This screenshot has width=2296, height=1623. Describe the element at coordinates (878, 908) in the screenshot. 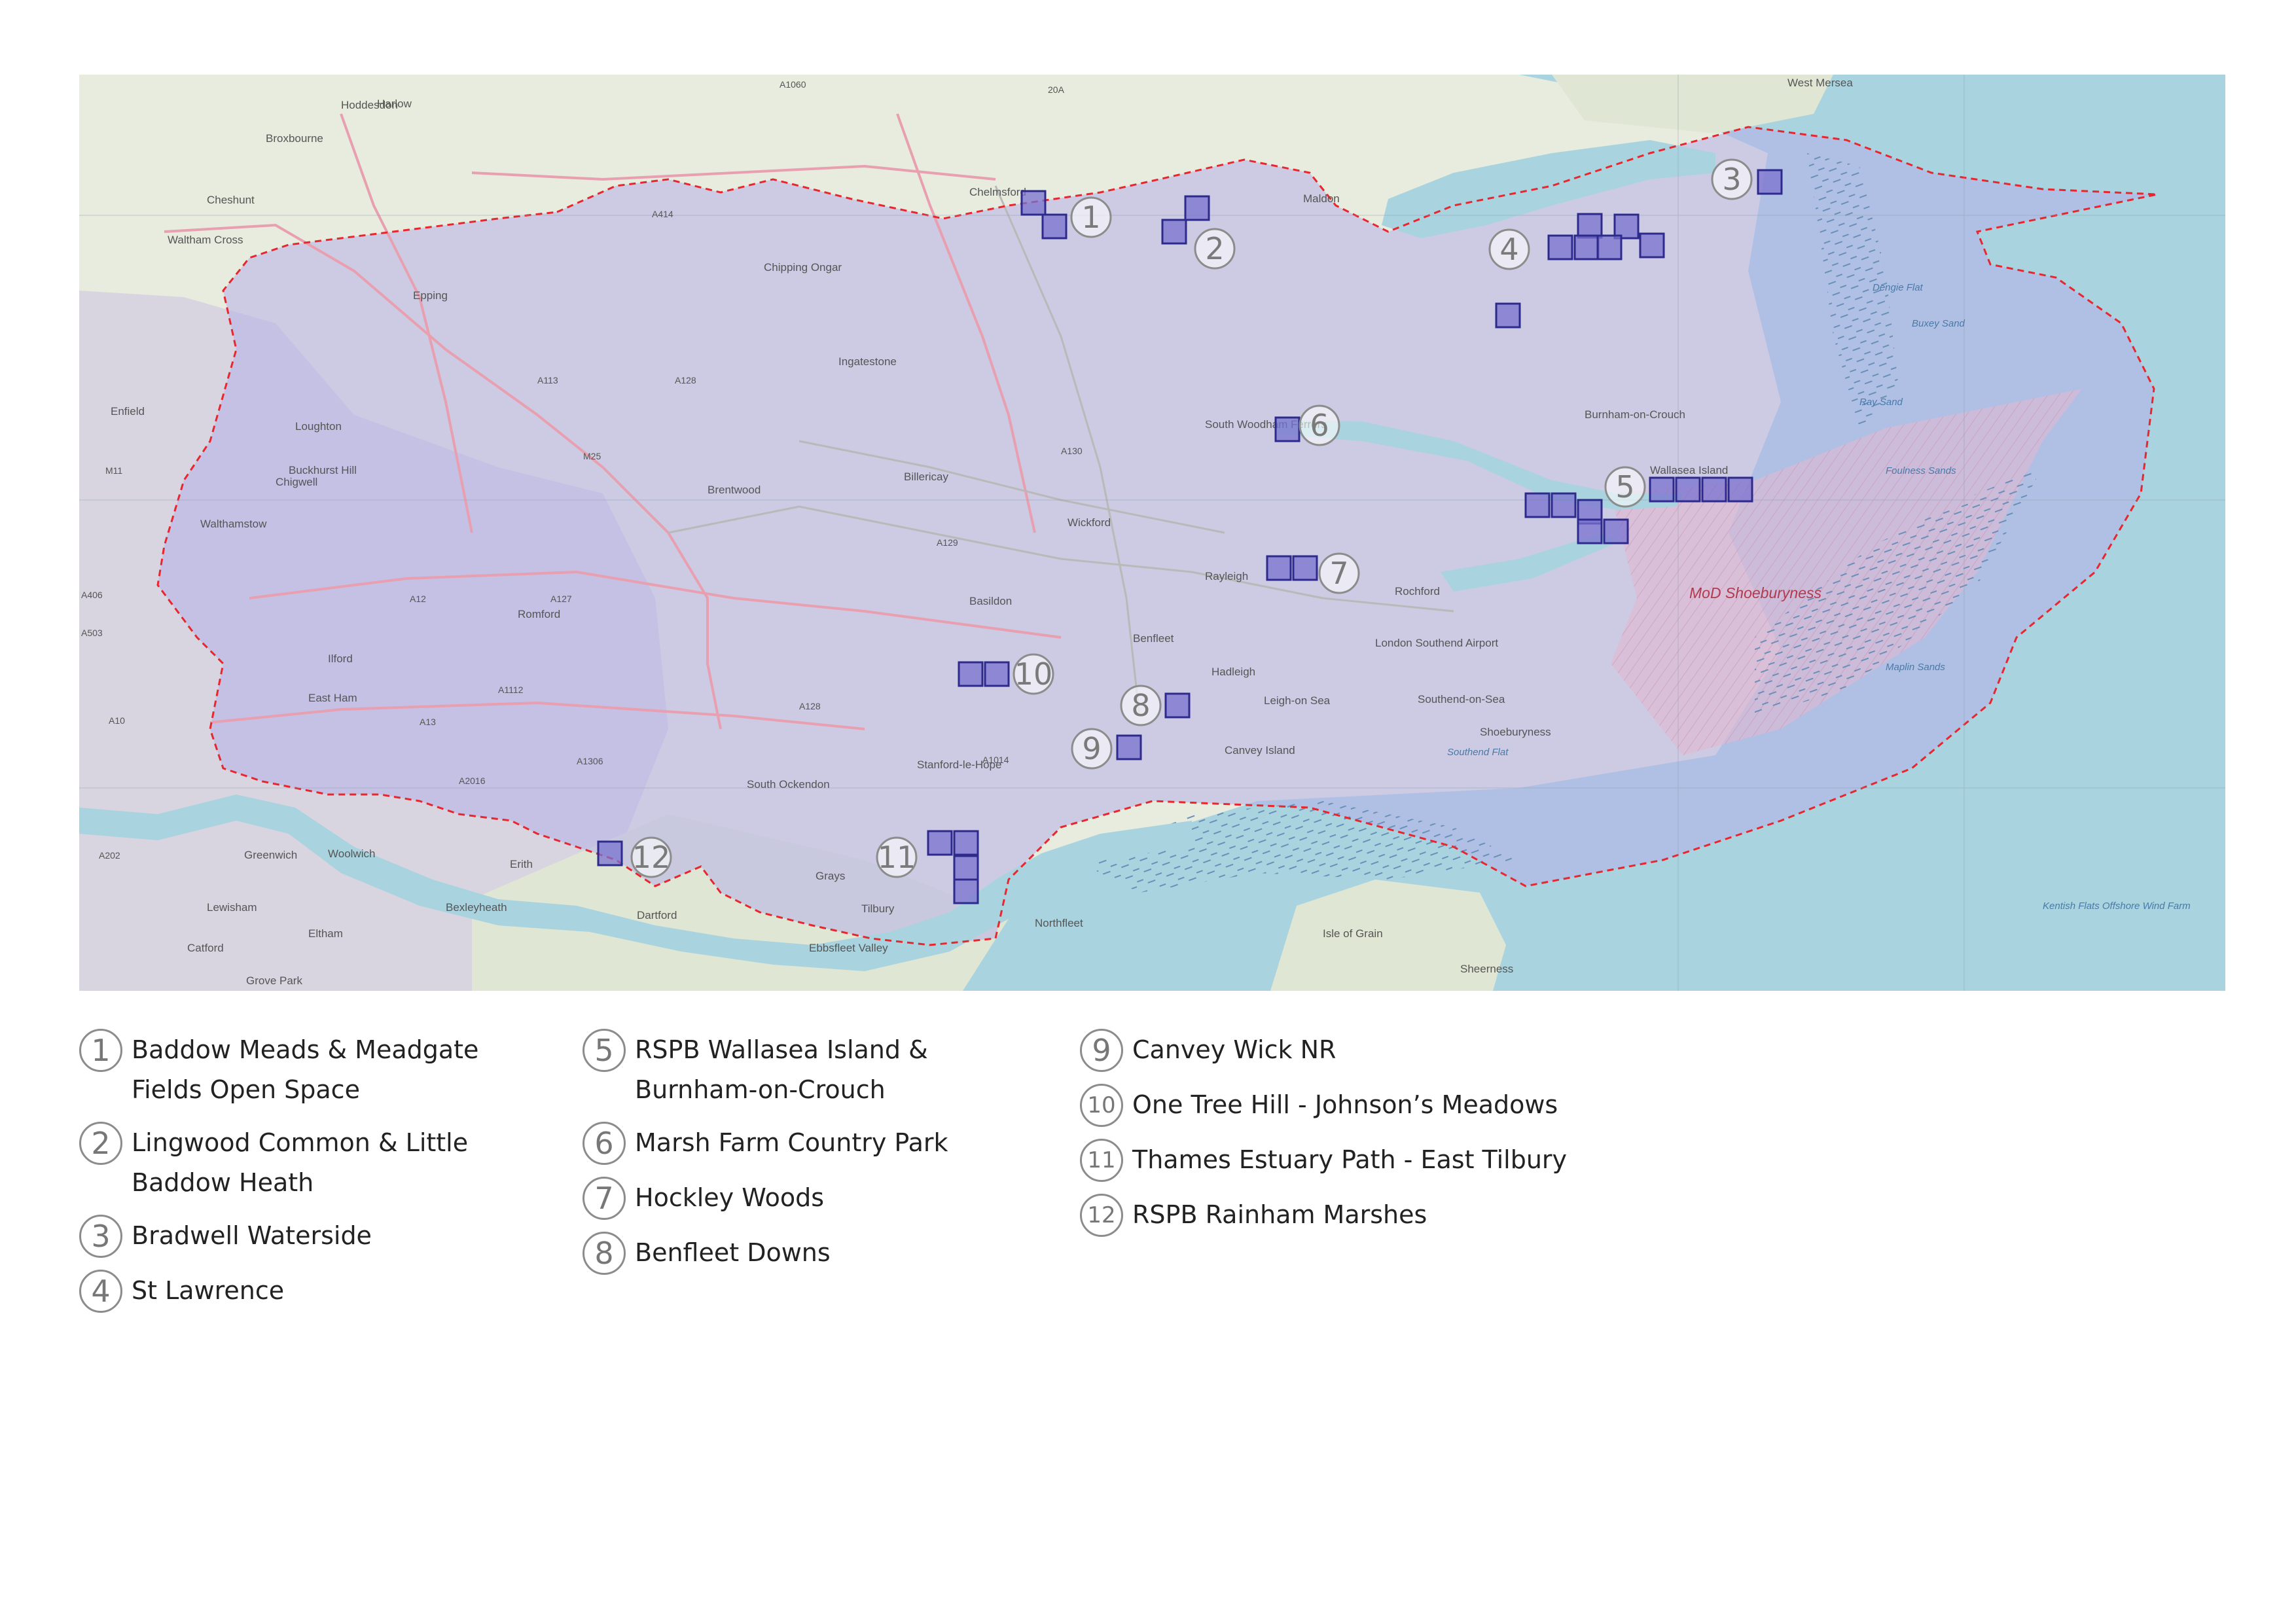

I see `place-label: Tilbury` at that location.